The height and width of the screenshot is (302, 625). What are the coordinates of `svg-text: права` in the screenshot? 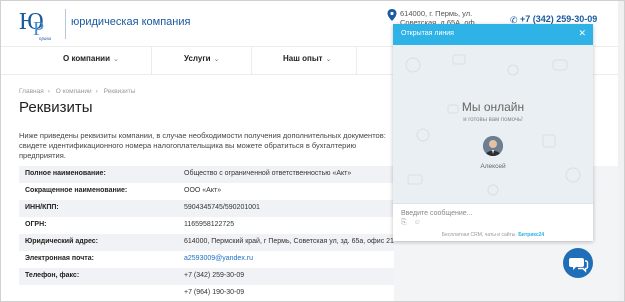 It's located at (45, 39).